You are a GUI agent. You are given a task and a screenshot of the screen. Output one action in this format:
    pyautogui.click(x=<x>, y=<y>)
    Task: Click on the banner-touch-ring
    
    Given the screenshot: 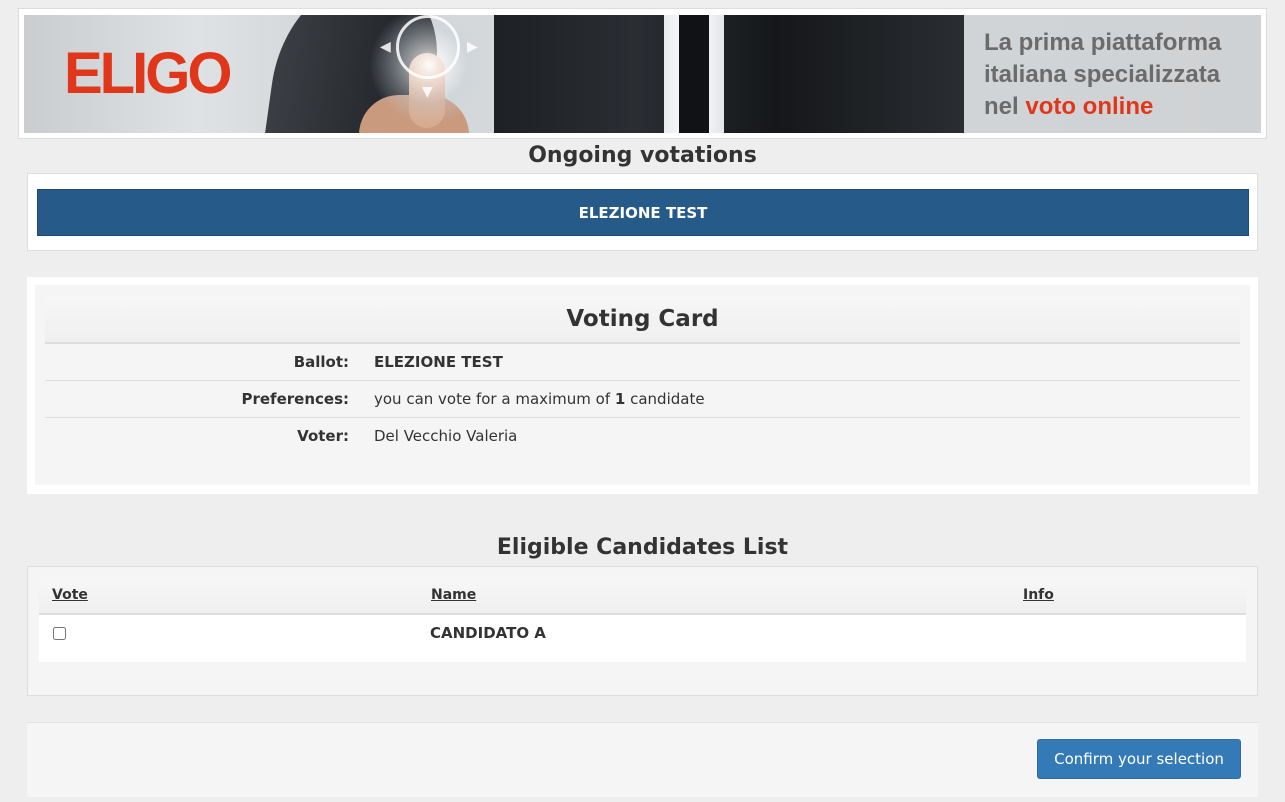 What is the action you would take?
    pyautogui.click(x=428, y=47)
    